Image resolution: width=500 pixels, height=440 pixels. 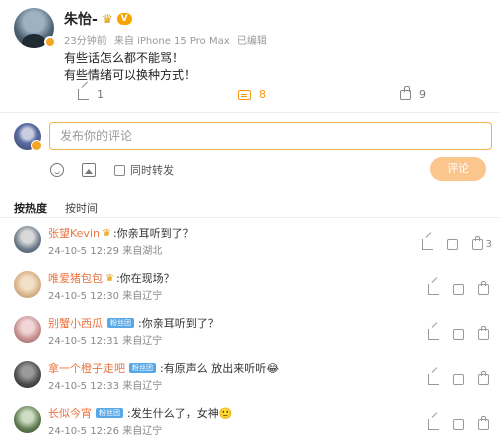 What do you see at coordinates (262, 94) in the screenshot?
I see `comment-count: 8` at bounding box center [262, 94].